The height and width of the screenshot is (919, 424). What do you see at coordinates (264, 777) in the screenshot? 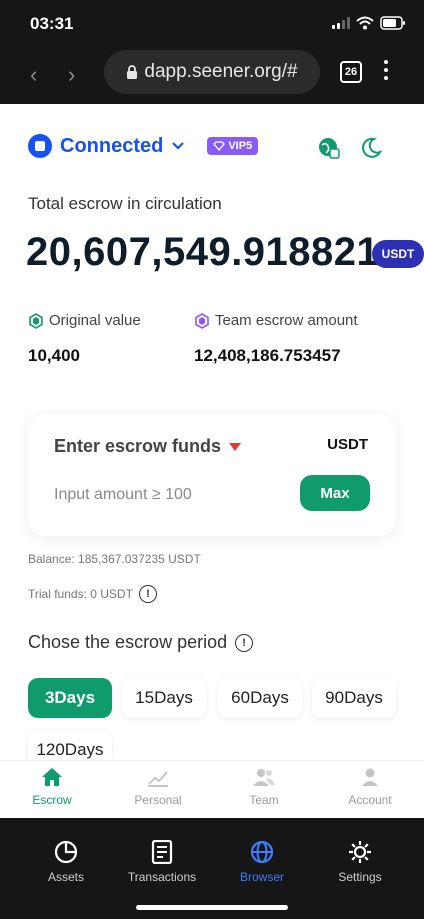
I see `team-icon` at bounding box center [264, 777].